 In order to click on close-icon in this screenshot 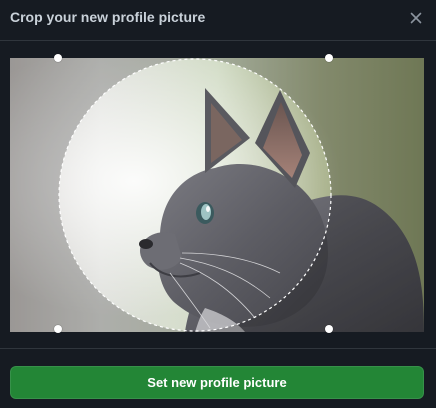, I will do `click(416, 18)`.